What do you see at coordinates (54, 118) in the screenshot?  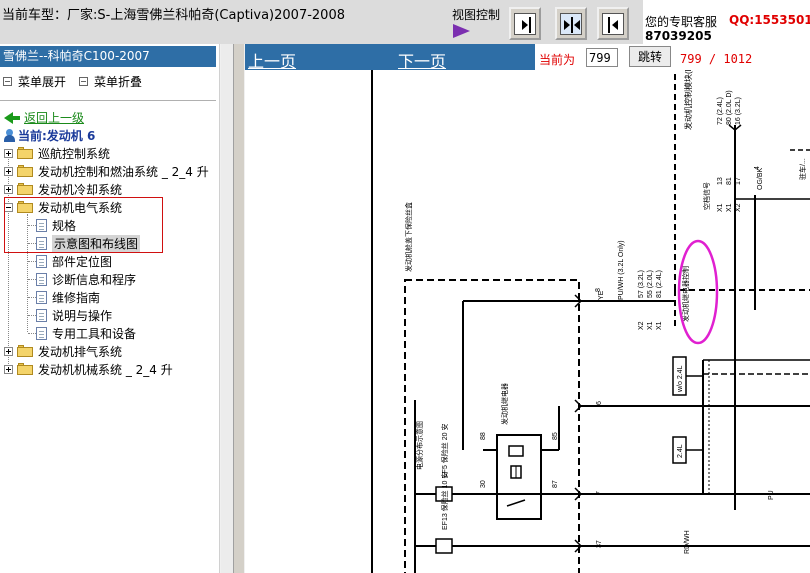 I see `back-link-label: 返回上一级` at bounding box center [54, 118].